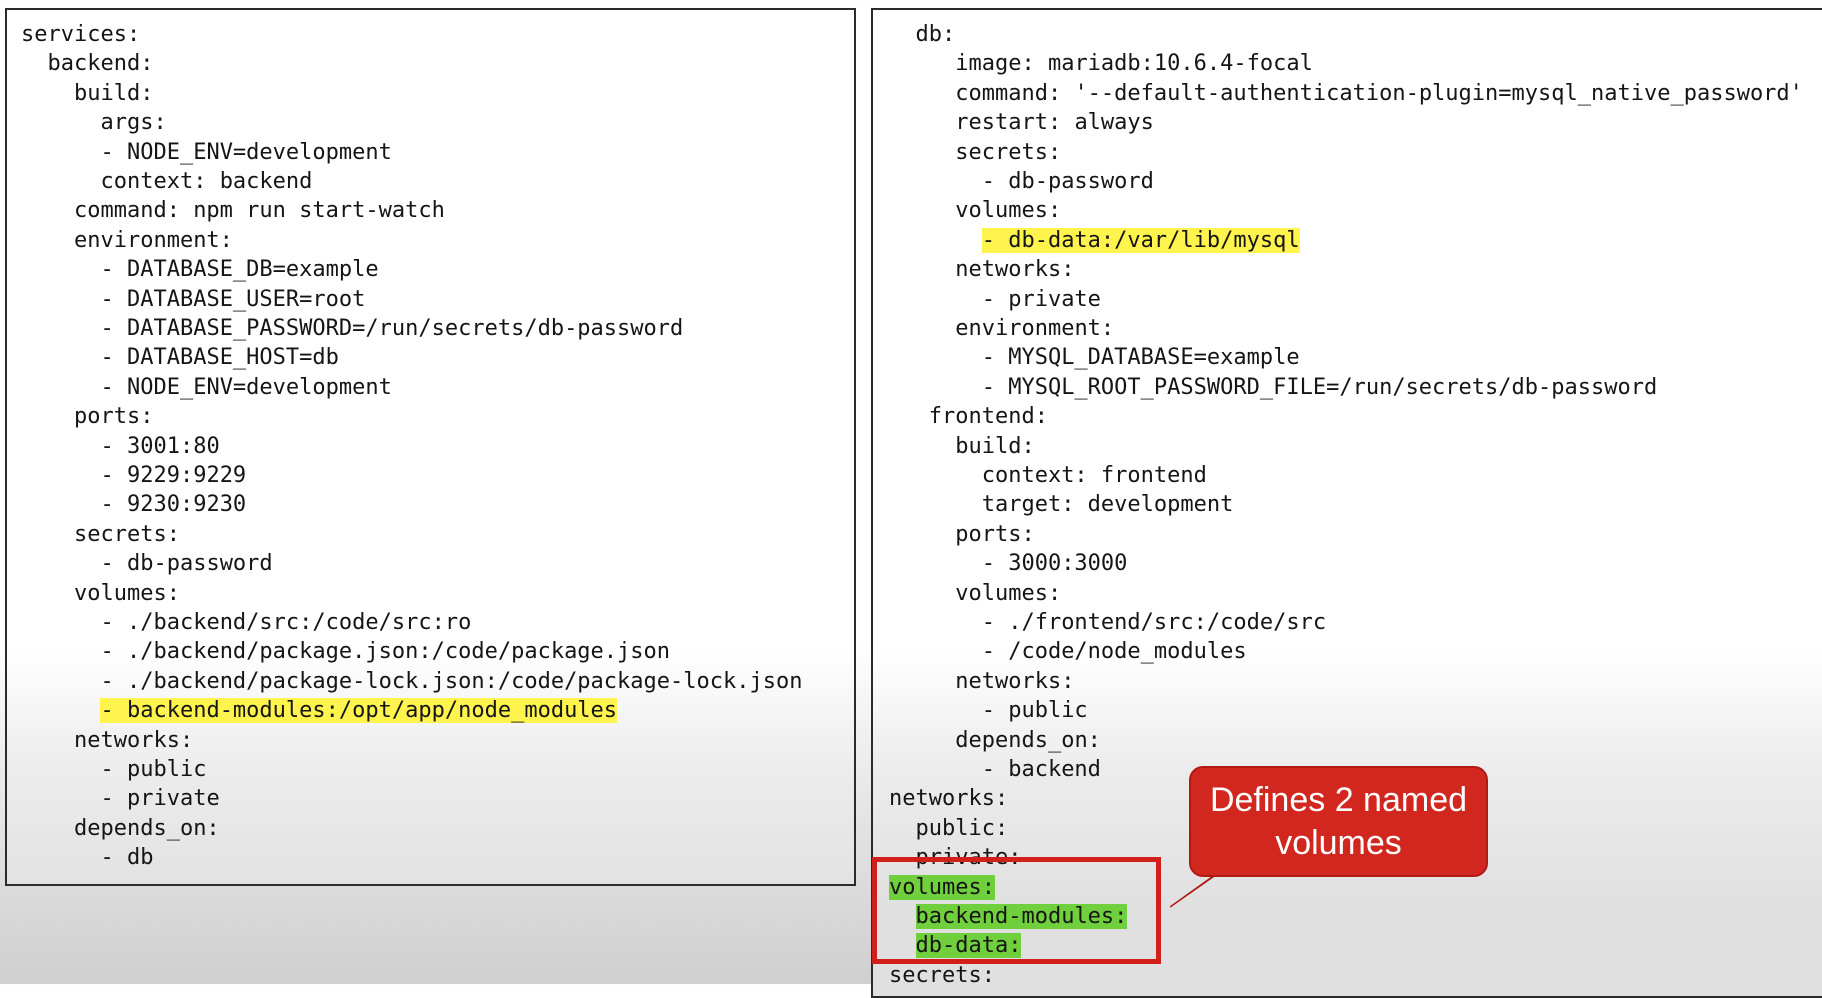  Describe the element at coordinates (233, 210) in the screenshot. I see `code-line: command: npm run start-watch` at that location.